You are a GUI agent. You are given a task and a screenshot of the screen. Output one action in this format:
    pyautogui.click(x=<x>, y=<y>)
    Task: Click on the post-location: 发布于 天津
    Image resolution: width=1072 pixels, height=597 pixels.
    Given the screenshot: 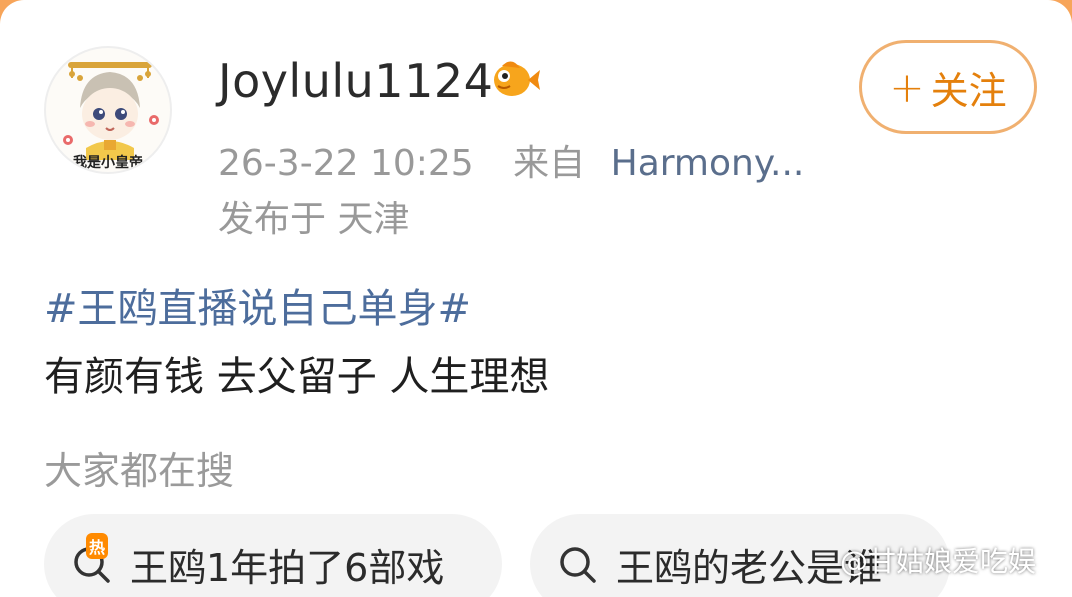 What is the action you would take?
    pyautogui.click(x=314, y=219)
    